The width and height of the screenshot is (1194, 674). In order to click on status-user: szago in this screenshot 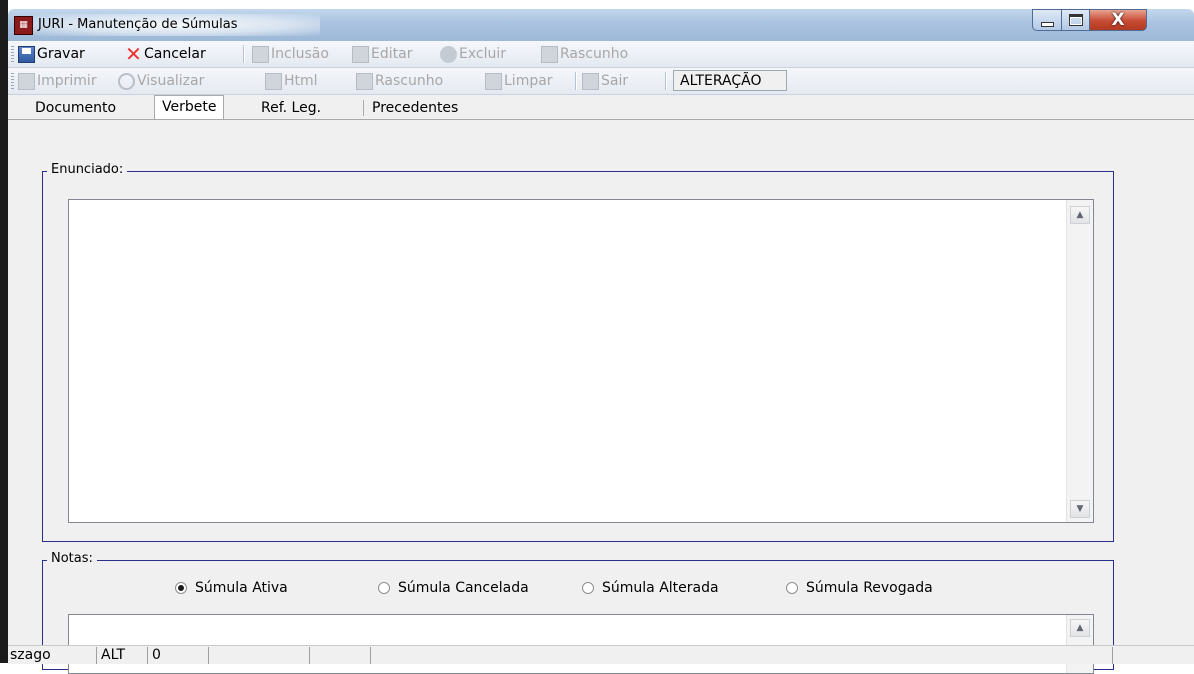, I will do `click(30, 655)`.